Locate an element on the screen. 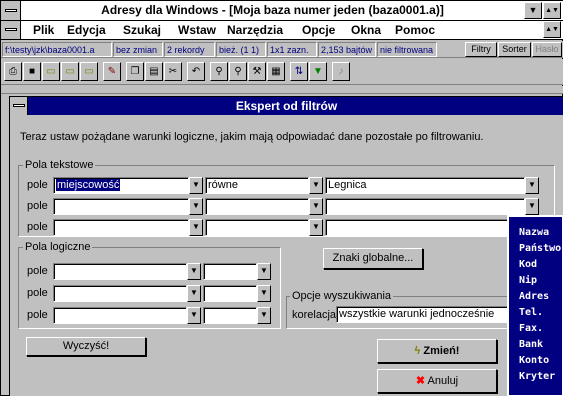 The image size is (563, 396). save-icon: ■ is located at coordinates (32, 71).